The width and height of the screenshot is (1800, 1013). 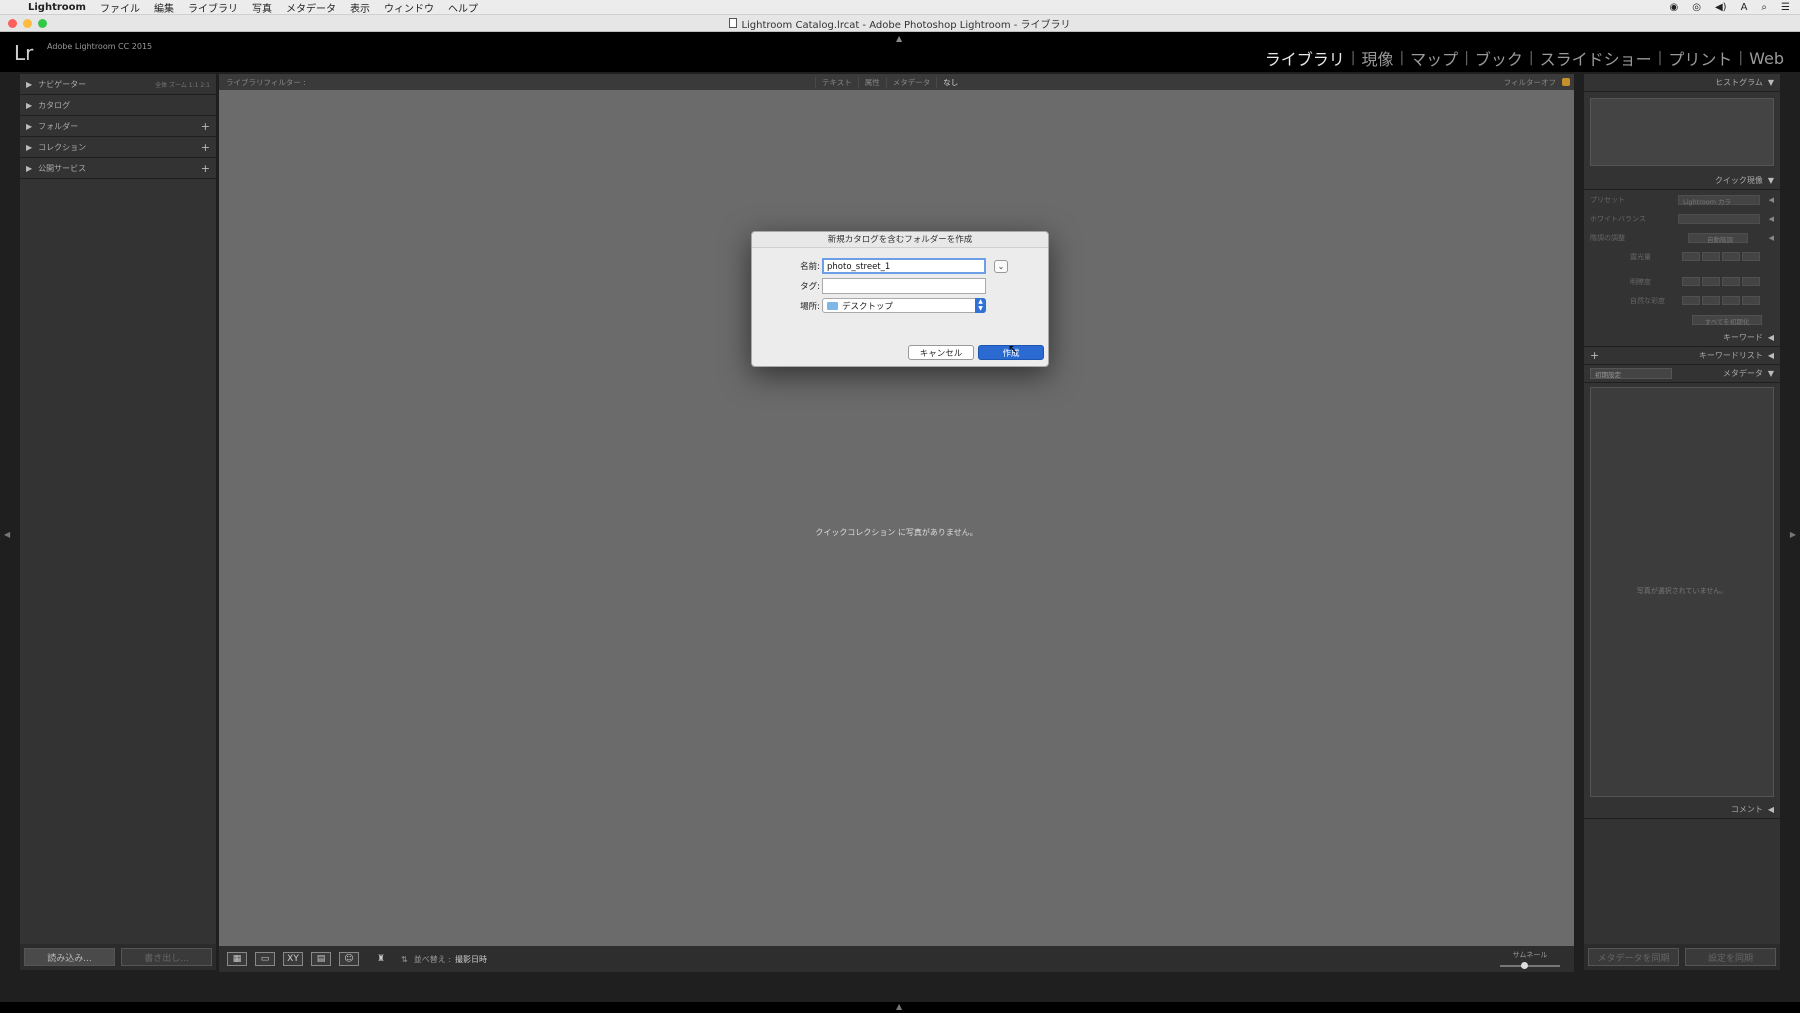 What do you see at coordinates (1524, 965) in the screenshot?
I see `slider-knob` at bounding box center [1524, 965].